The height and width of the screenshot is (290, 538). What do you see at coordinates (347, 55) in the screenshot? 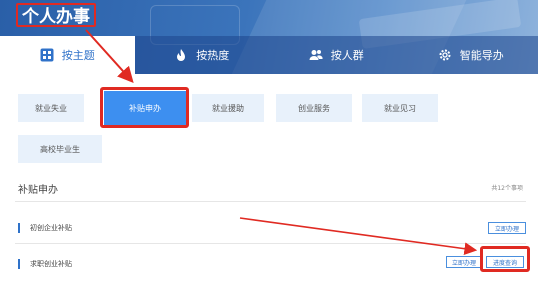
I see `tab-label: 按人群` at bounding box center [347, 55].